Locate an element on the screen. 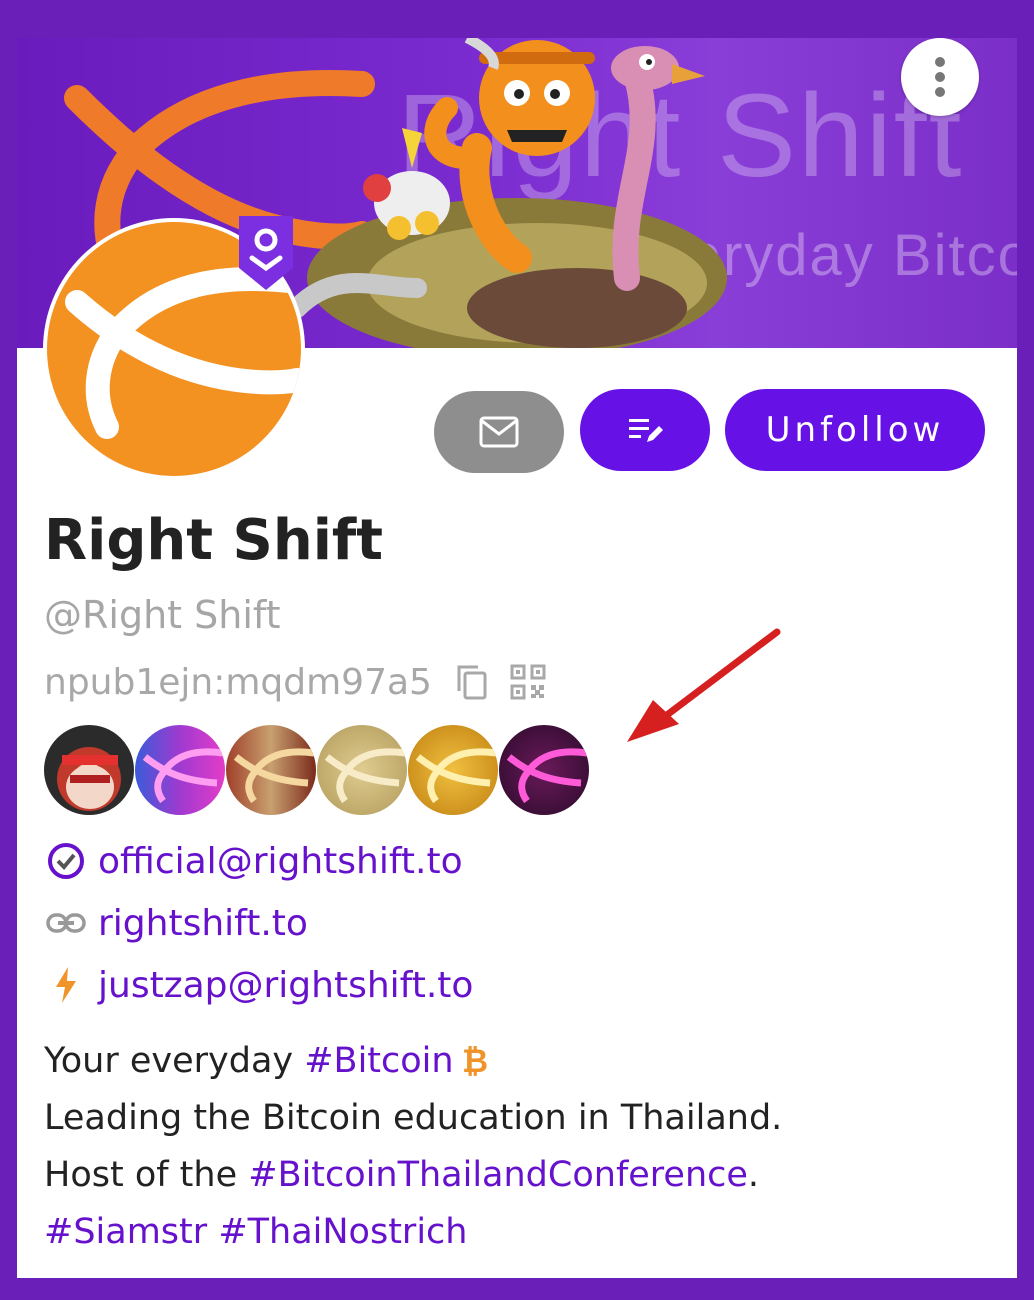 The height and width of the screenshot is (1300, 1034). more-vertical-icon is located at coordinates (940, 77).